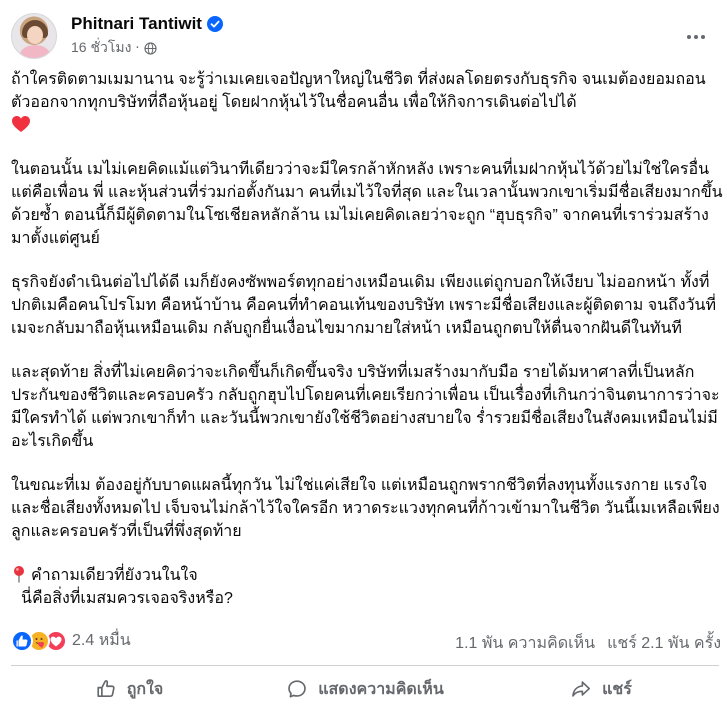 The image size is (727, 708). Describe the element at coordinates (101, 640) in the screenshot. I see `reactions-count: 2.4 หมื่น` at that location.